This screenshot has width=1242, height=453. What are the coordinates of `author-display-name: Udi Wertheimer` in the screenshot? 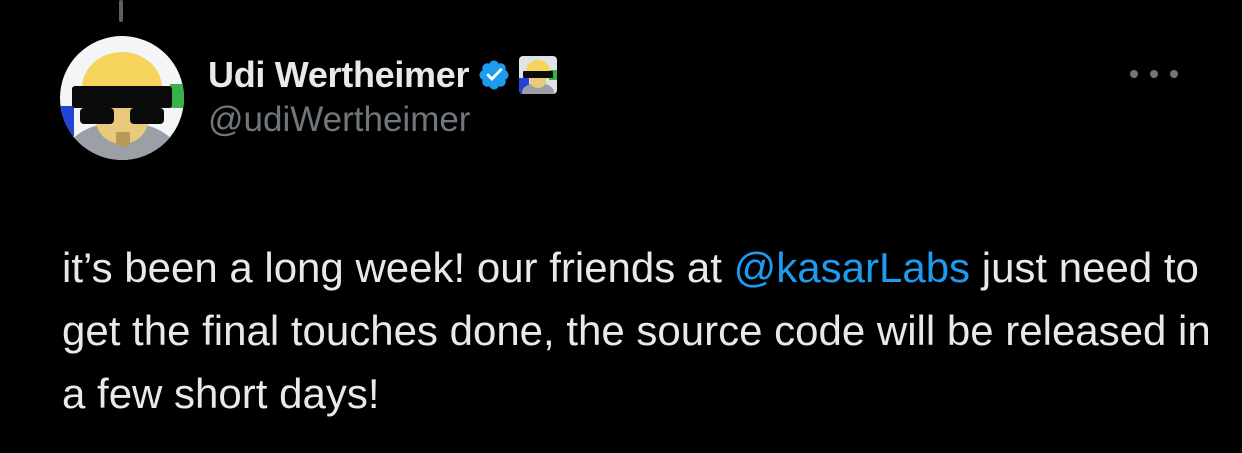 It's located at (339, 75).